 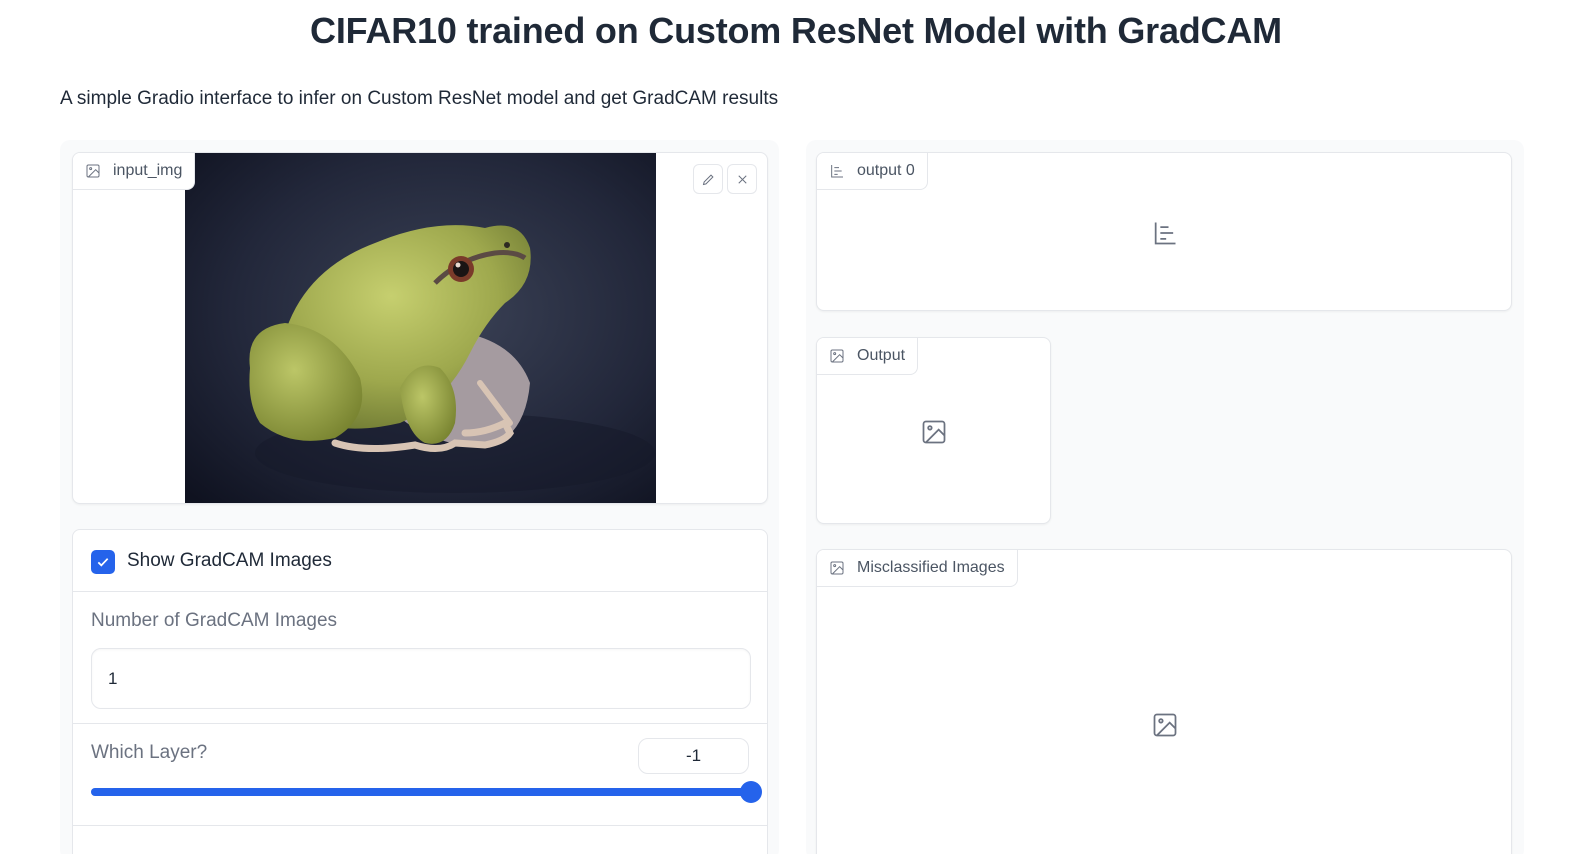 What do you see at coordinates (1165, 725) in the screenshot?
I see `gallery-placeholder-icon` at bounding box center [1165, 725].